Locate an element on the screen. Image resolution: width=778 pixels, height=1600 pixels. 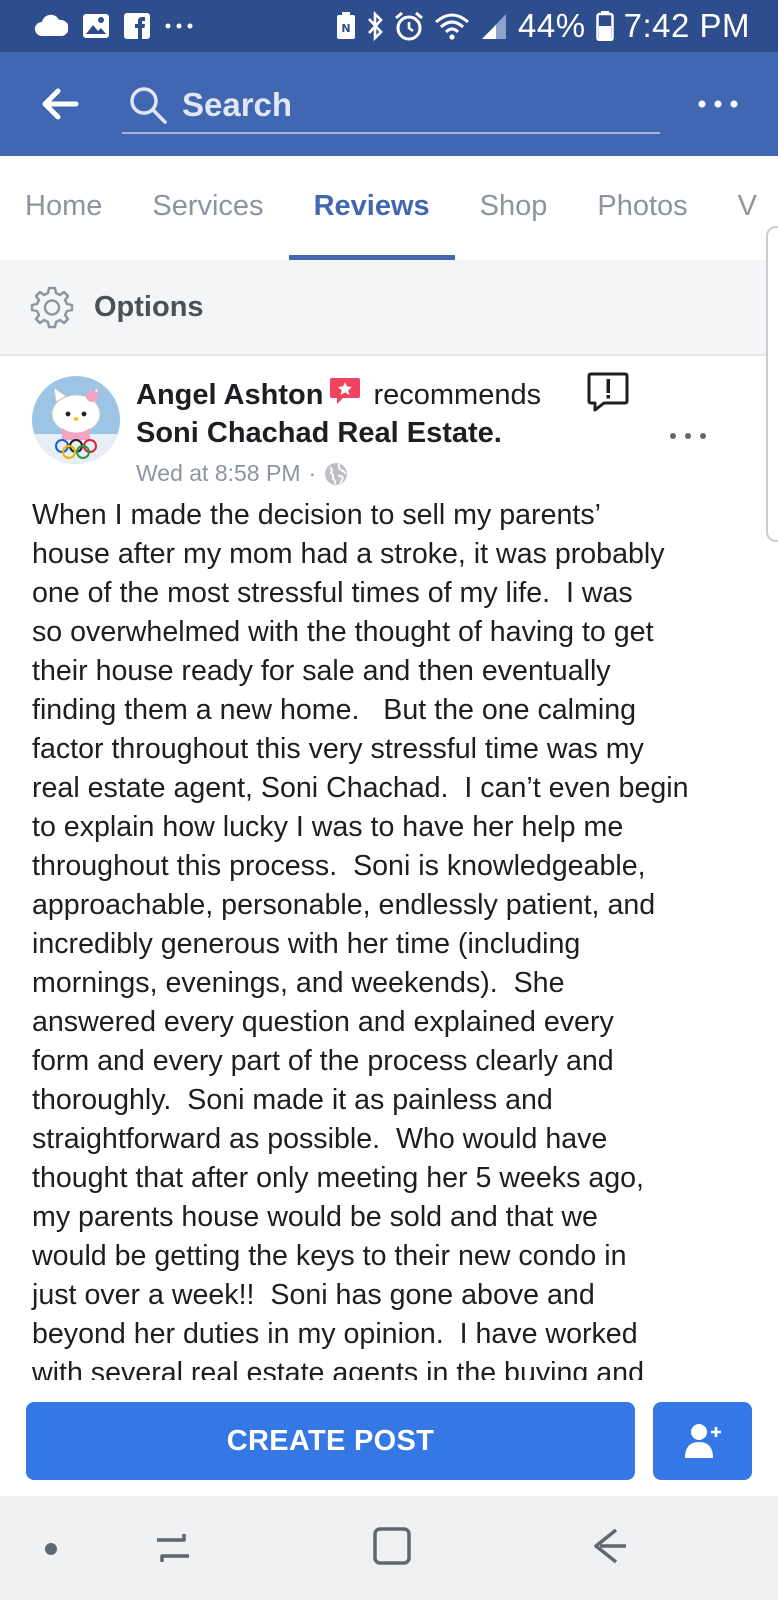
options-label: Options is located at coordinates (149, 306).